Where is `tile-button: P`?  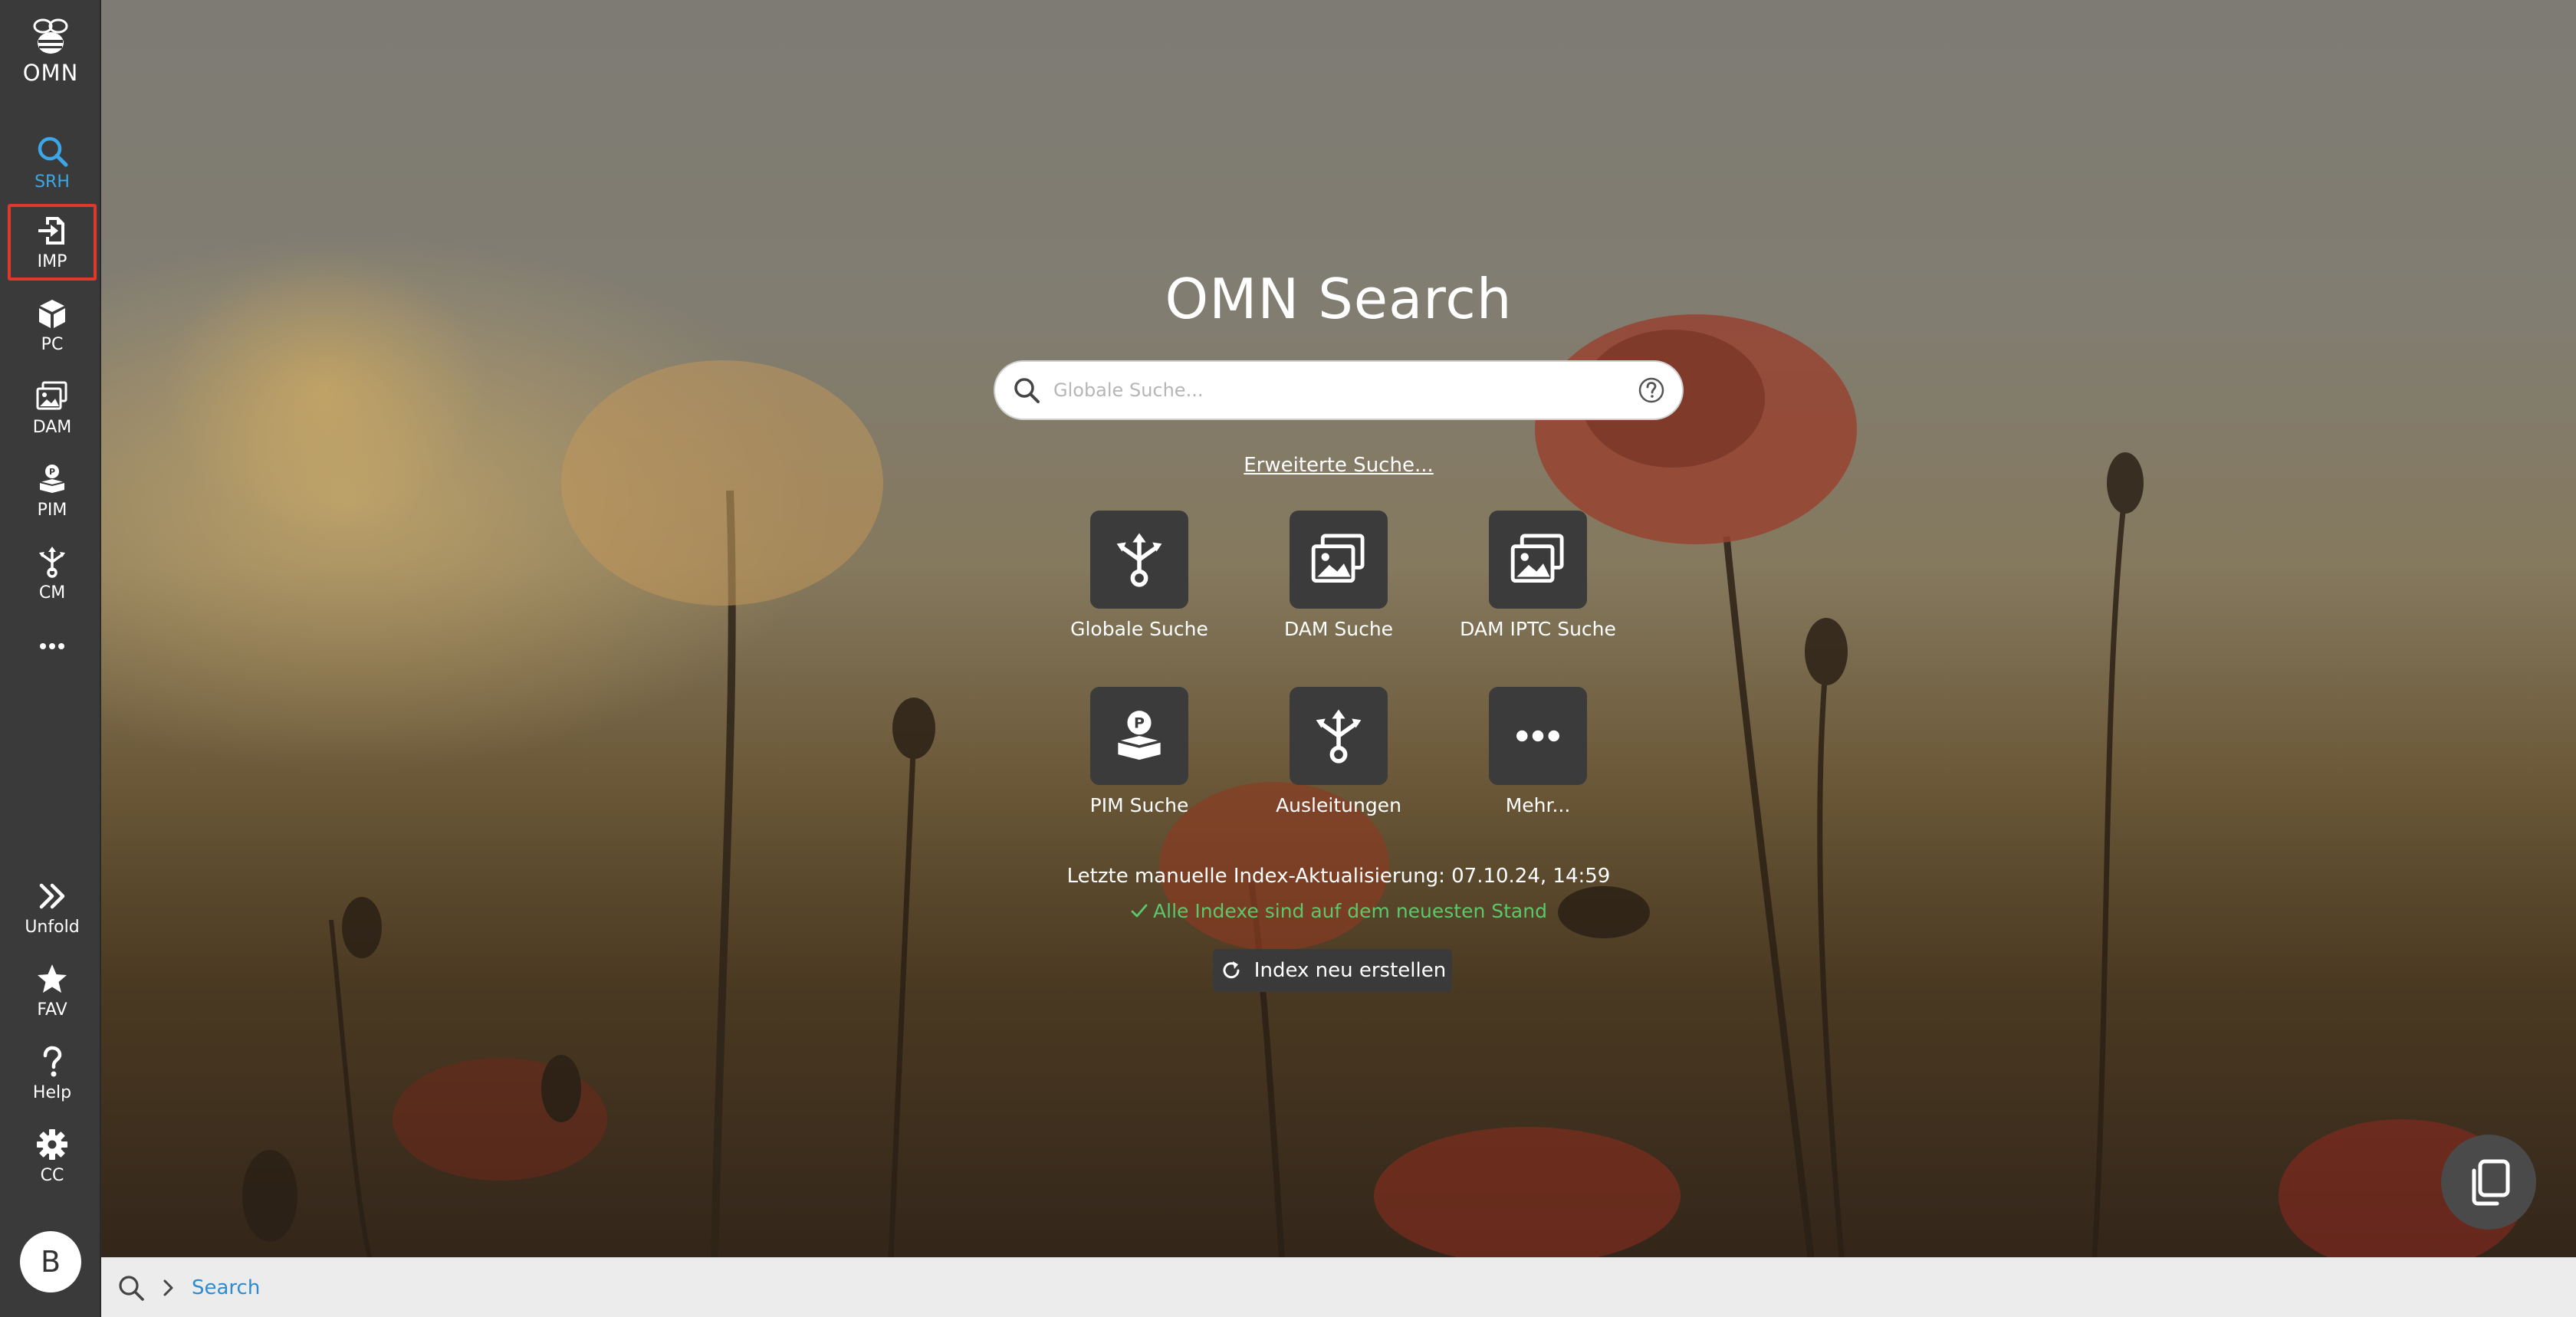
tile-button: P is located at coordinates (1139, 736).